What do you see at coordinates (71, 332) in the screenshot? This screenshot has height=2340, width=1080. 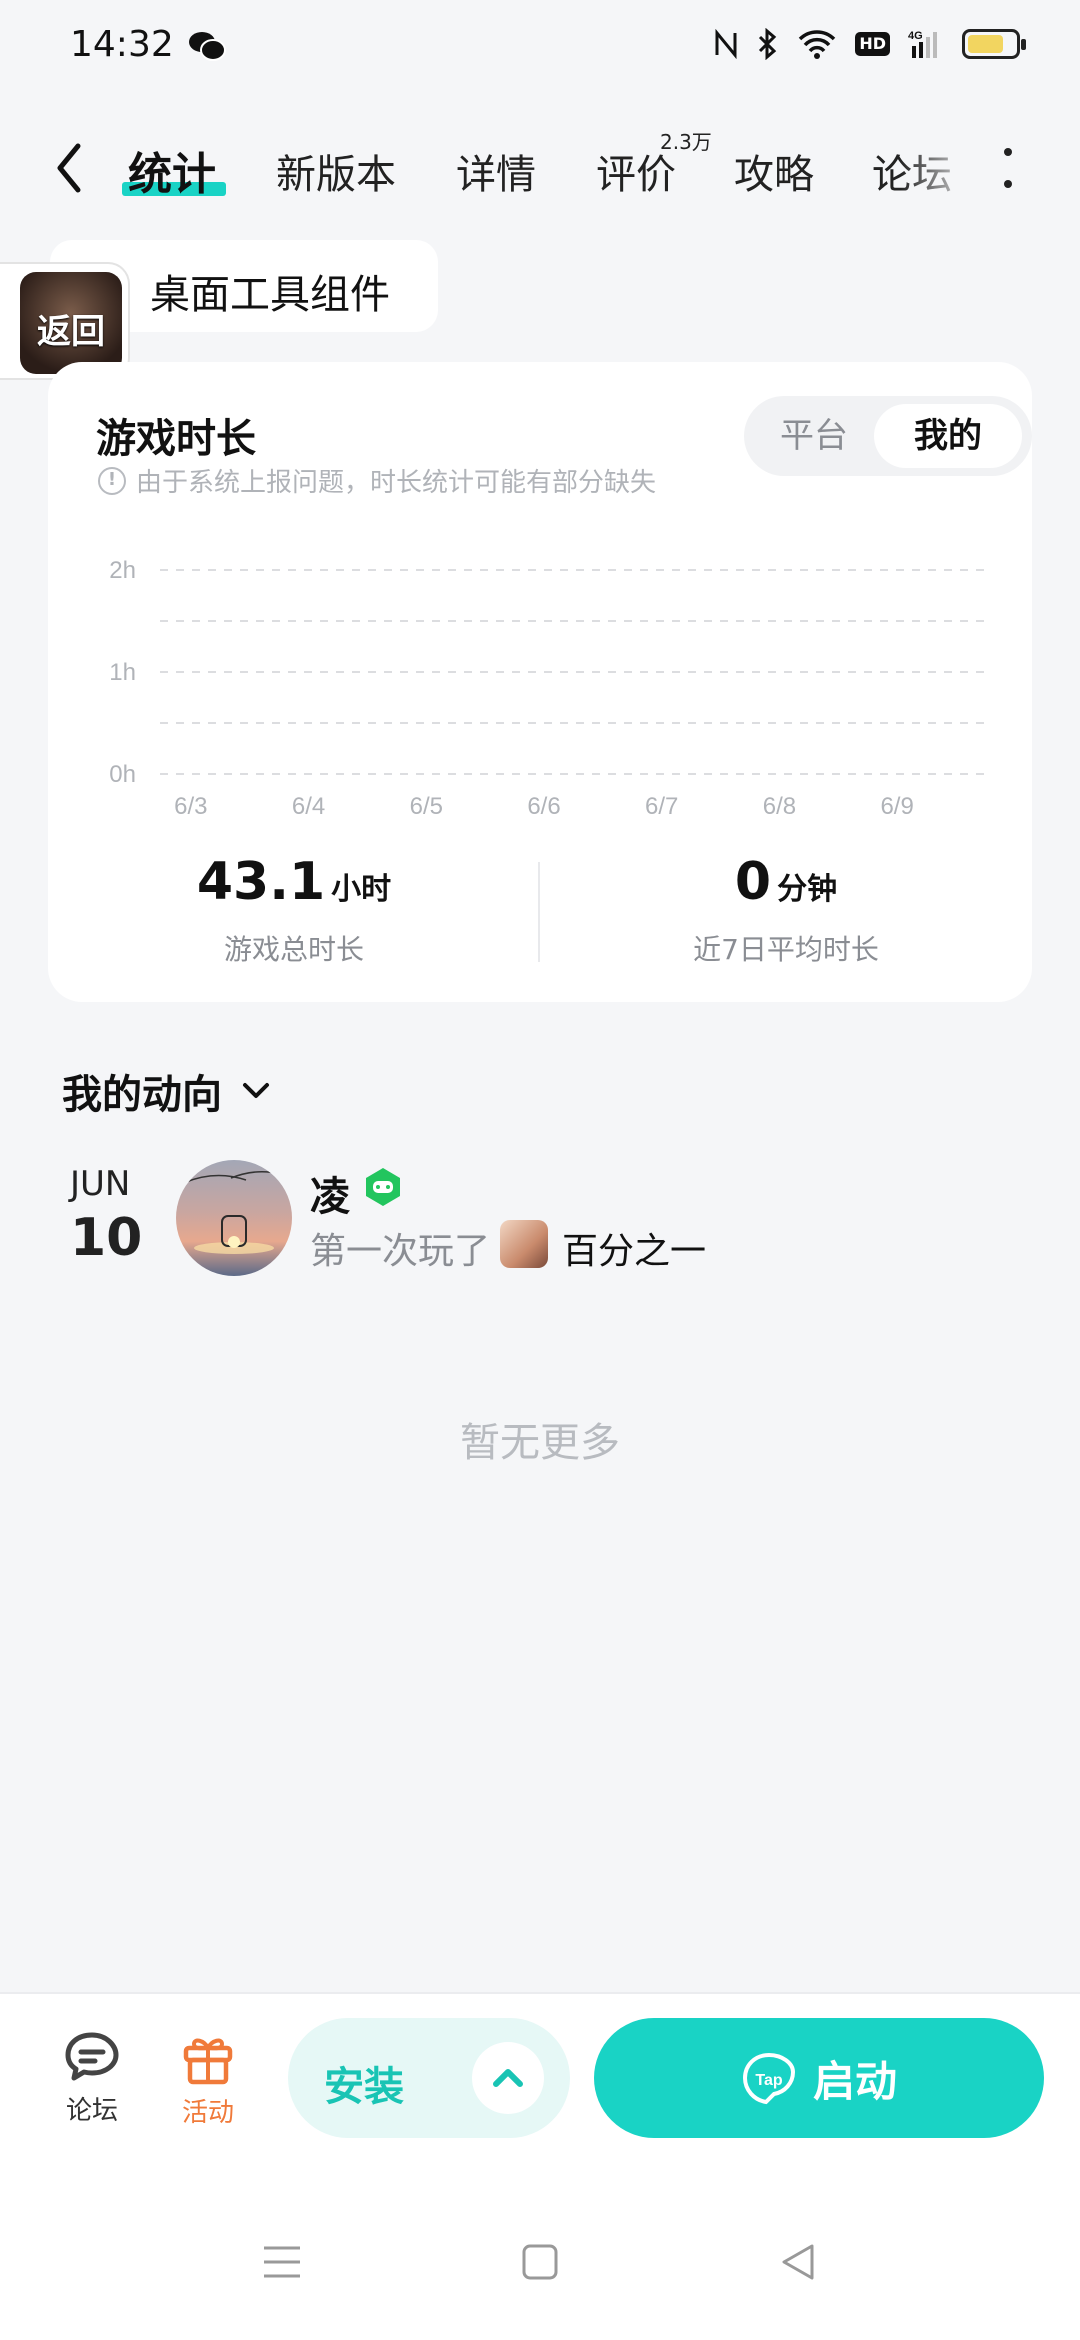 I see `return-label: 返回` at bounding box center [71, 332].